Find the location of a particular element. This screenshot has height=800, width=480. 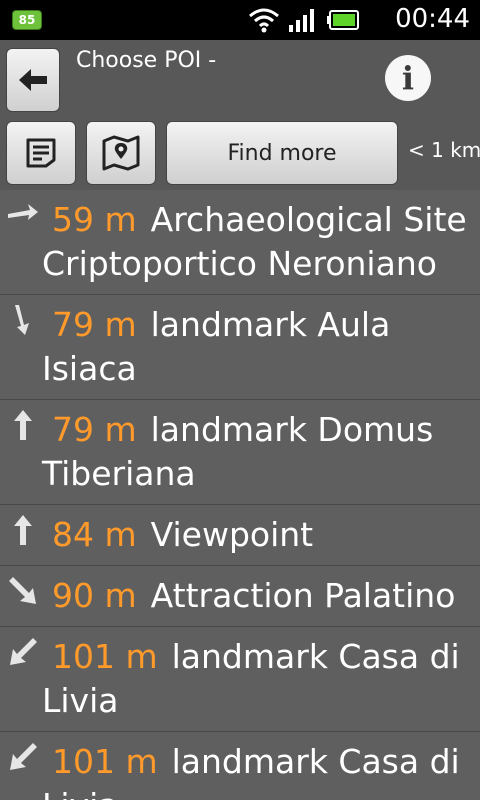

signal-icon is located at coordinates (301, 20).